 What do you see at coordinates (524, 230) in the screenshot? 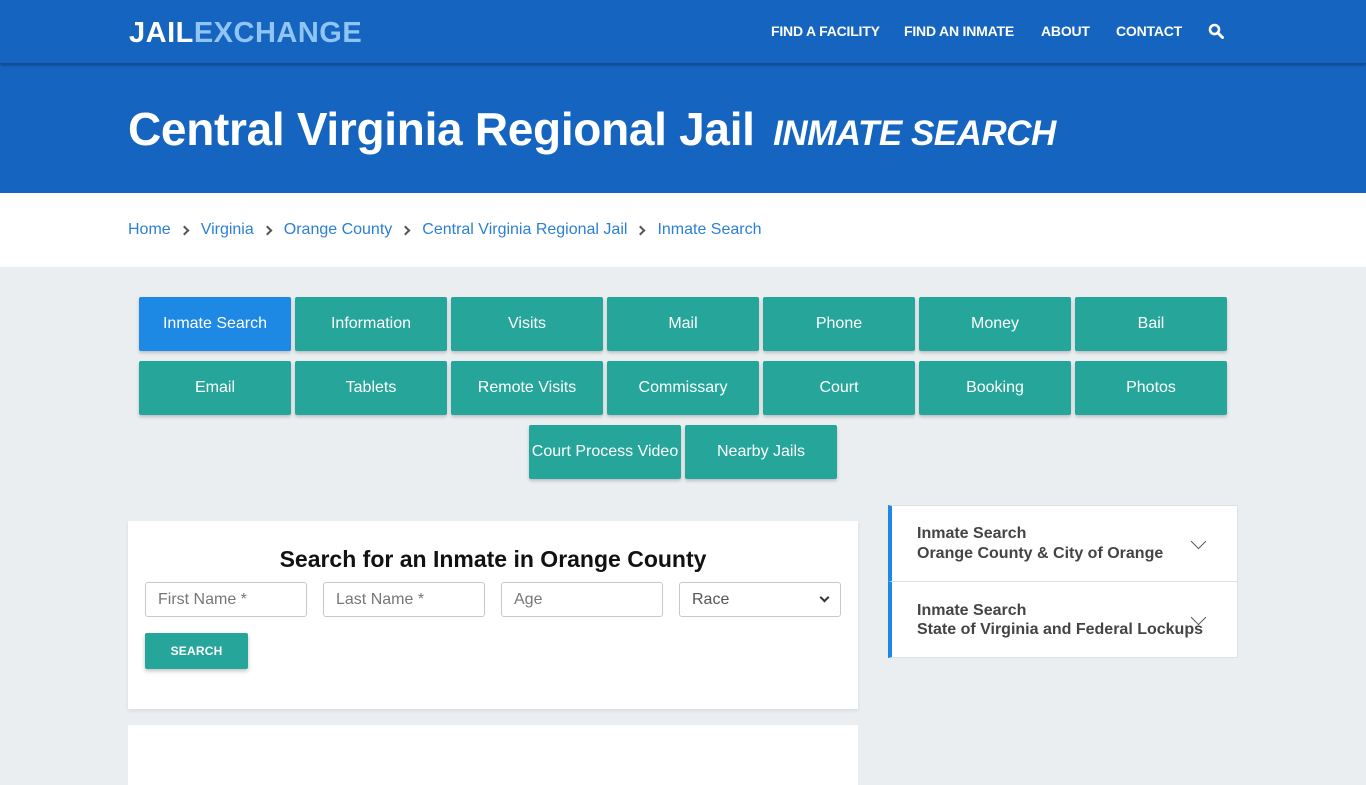
I see `breadcrumb-facility: Central Virginia Regional Jail` at bounding box center [524, 230].